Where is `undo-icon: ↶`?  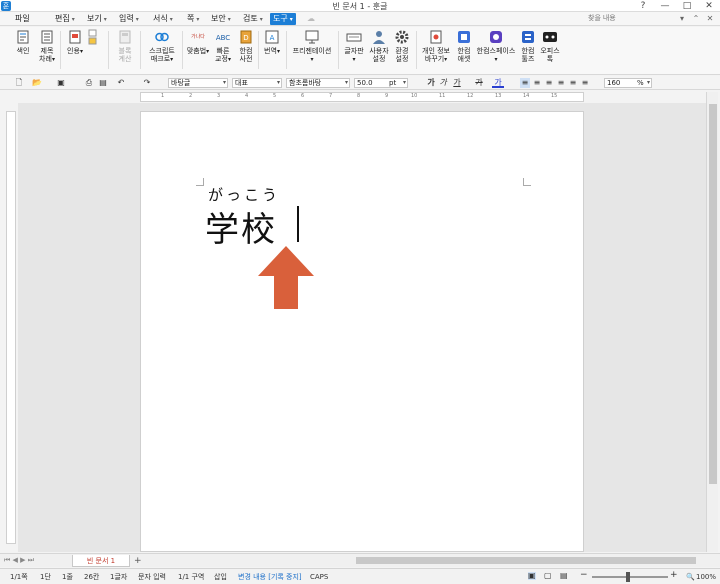
undo-icon: ↶ is located at coordinates (121, 83).